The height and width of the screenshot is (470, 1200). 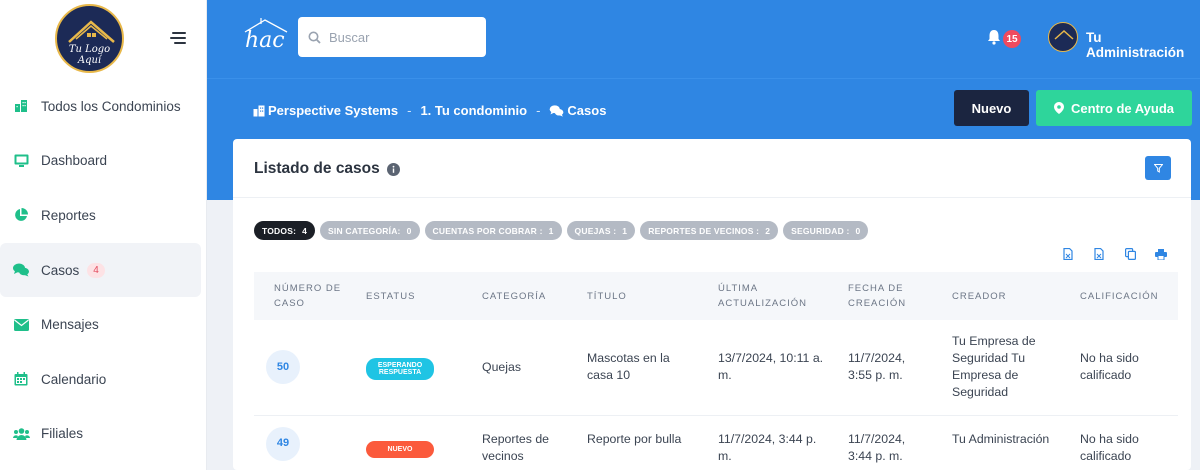 What do you see at coordinates (89, 38) in the screenshot?
I see `company-logo: Tu Logo Aquí` at bounding box center [89, 38].